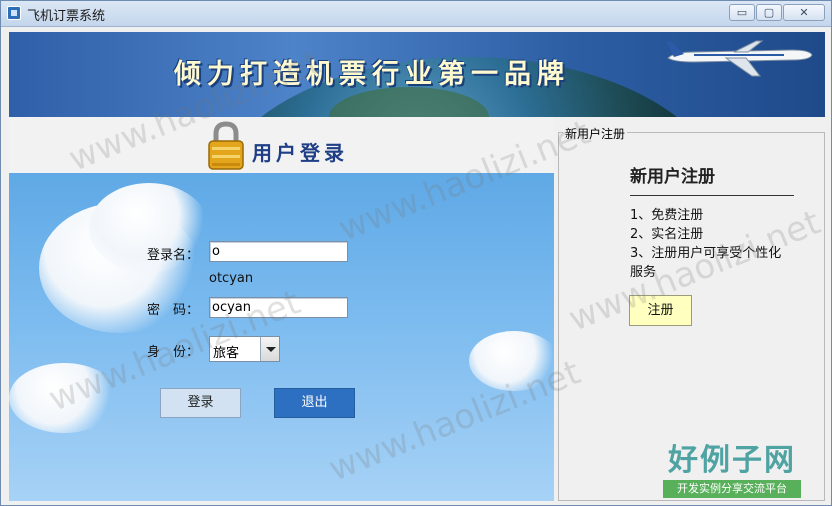  I want to click on exit-button: 退出, so click(314, 403).